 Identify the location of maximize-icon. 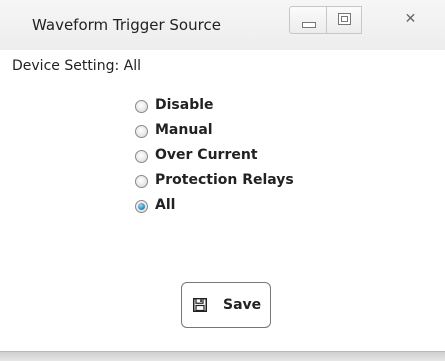
(344, 19).